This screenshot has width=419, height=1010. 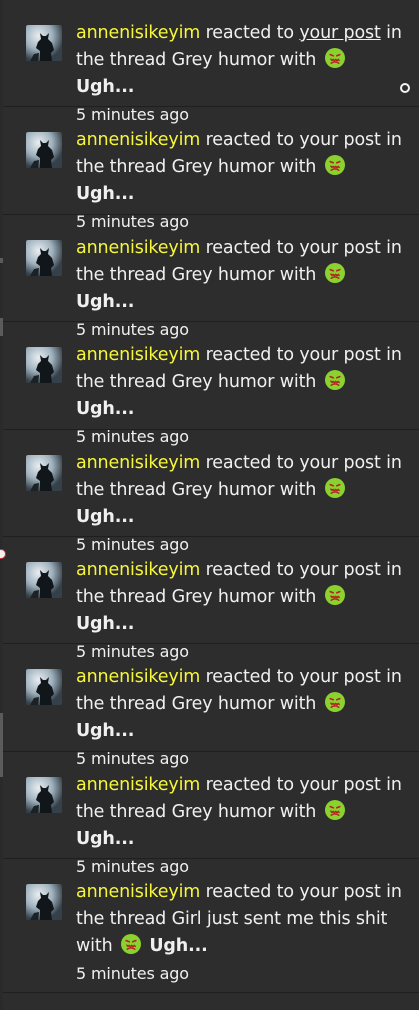 What do you see at coordinates (280, 919) in the screenshot?
I see `thread-link: Girl just sent me this shit` at bounding box center [280, 919].